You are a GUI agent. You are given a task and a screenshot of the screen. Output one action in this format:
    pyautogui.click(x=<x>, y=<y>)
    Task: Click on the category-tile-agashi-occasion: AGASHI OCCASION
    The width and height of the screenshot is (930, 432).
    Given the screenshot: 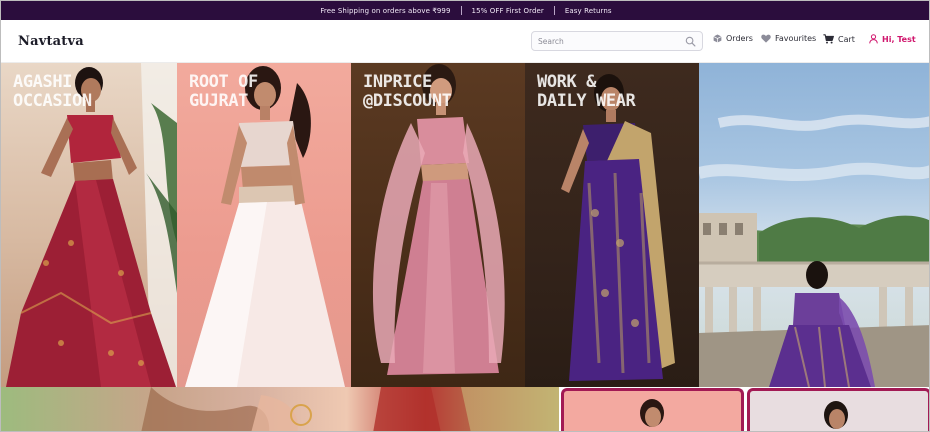 What is the action you would take?
    pyautogui.click(x=89, y=225)
    